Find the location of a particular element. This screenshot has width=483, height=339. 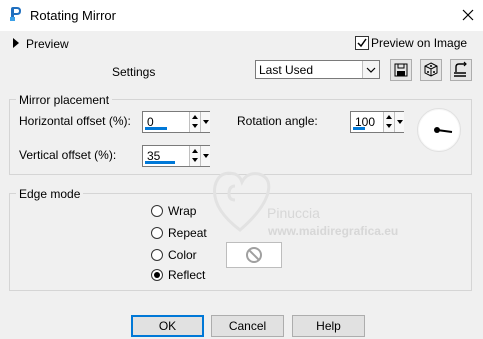

checkmark-icon is located at coordinates (362, 43).